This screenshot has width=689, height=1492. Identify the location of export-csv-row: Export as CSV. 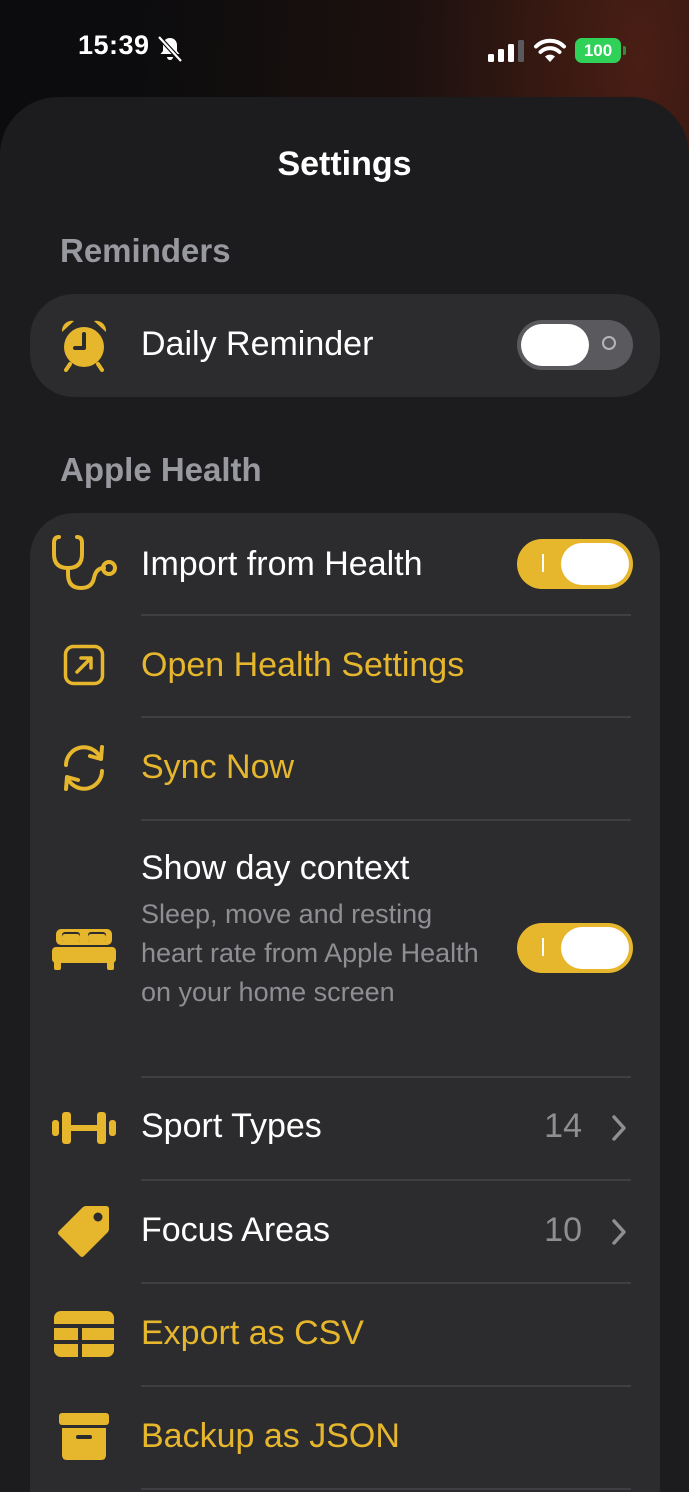
(345, 1334).